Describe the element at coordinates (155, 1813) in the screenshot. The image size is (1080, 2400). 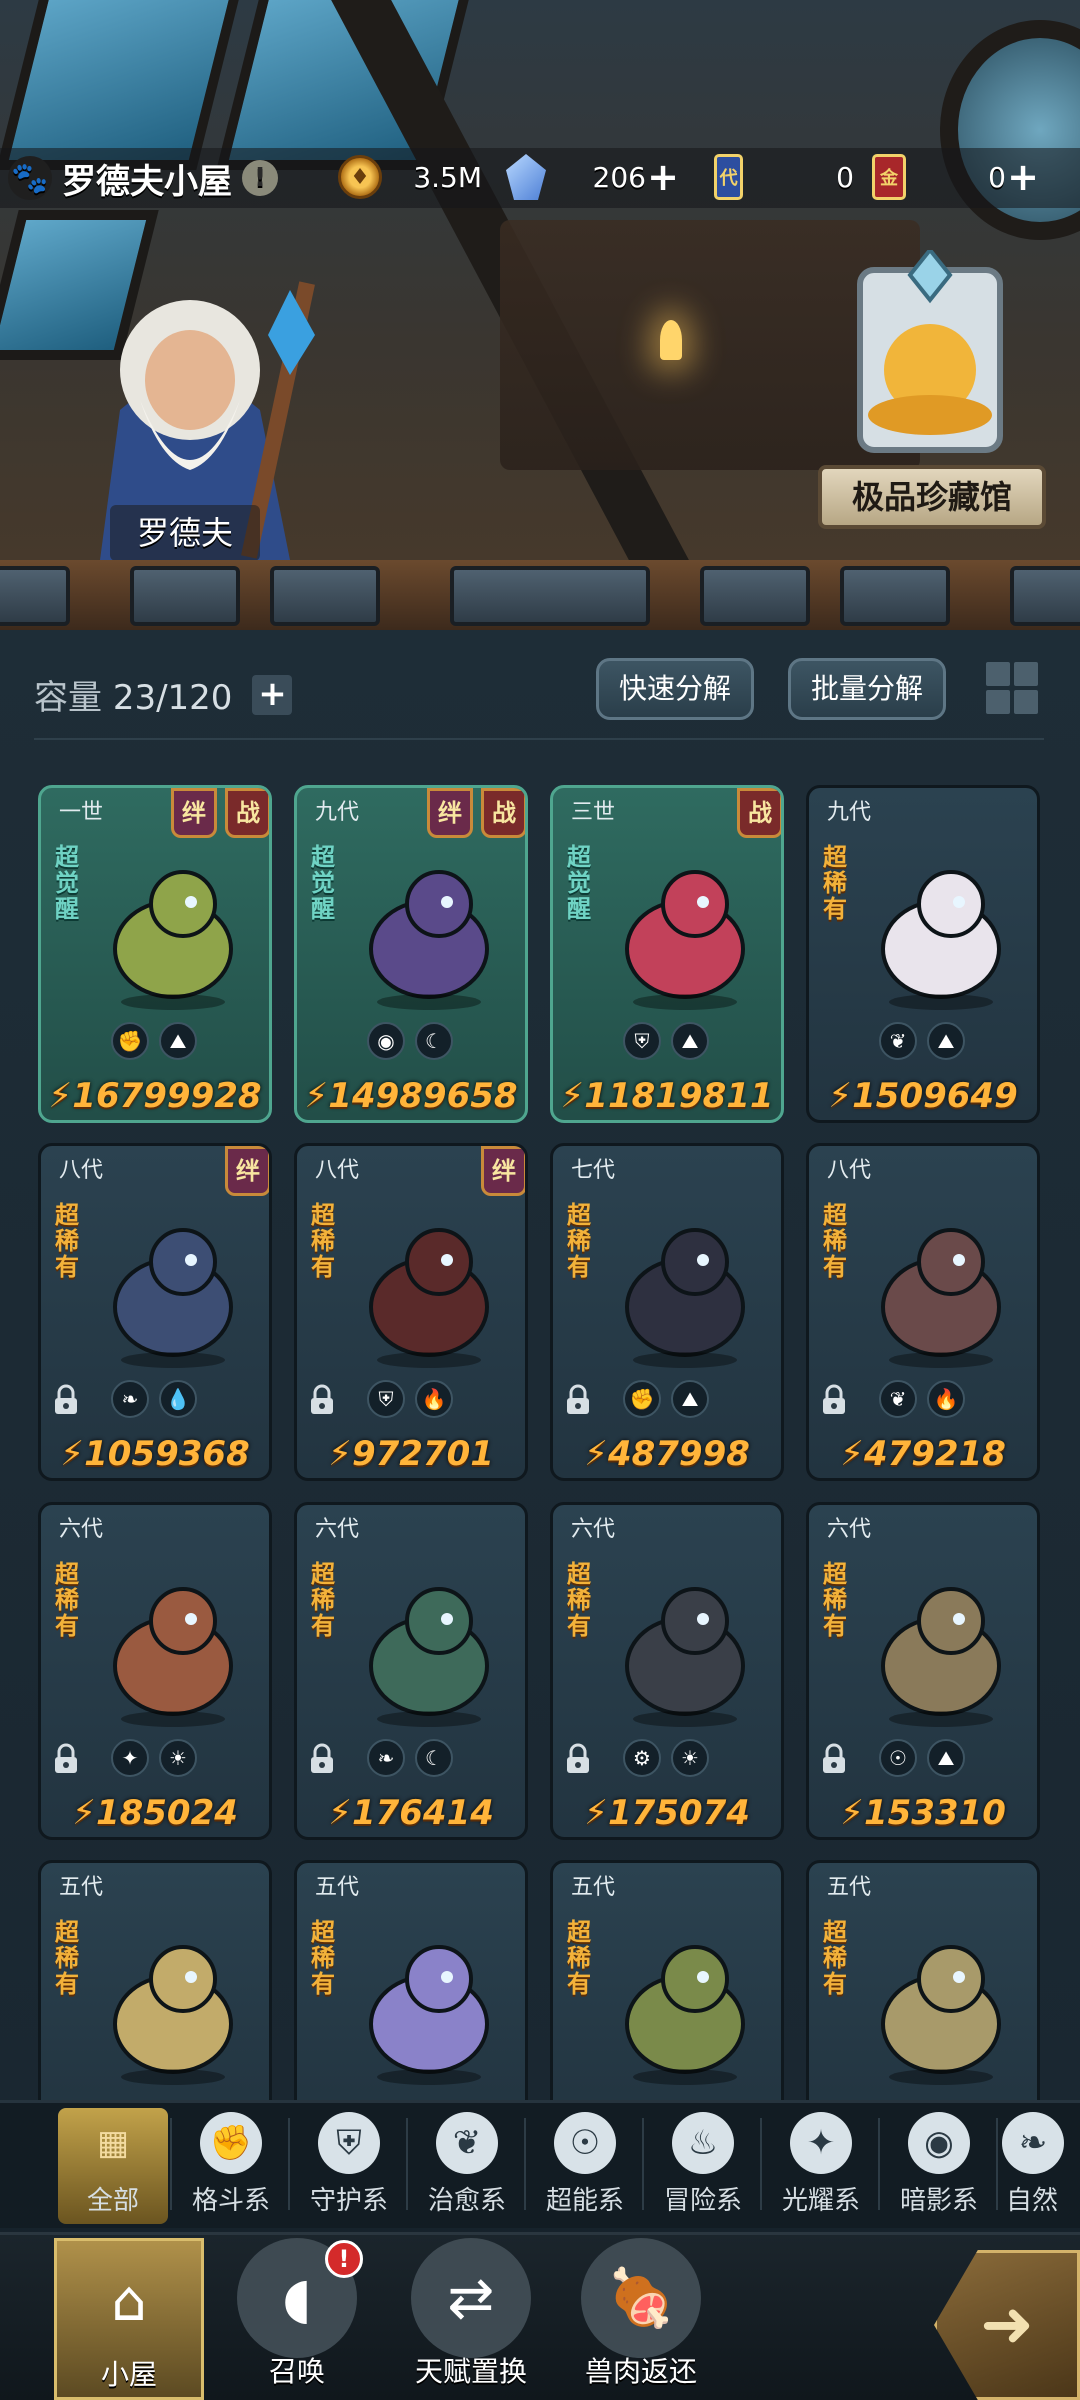
I see `power-value: ⚡185024` at that location.